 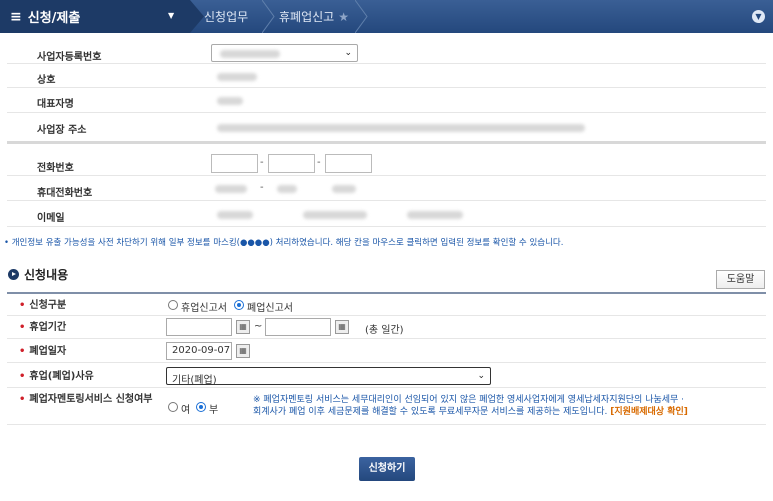 What do you see at coordinates (291, 163) in the screenshot?
I see `phone-part2-input` at bounding box center [291, 163].